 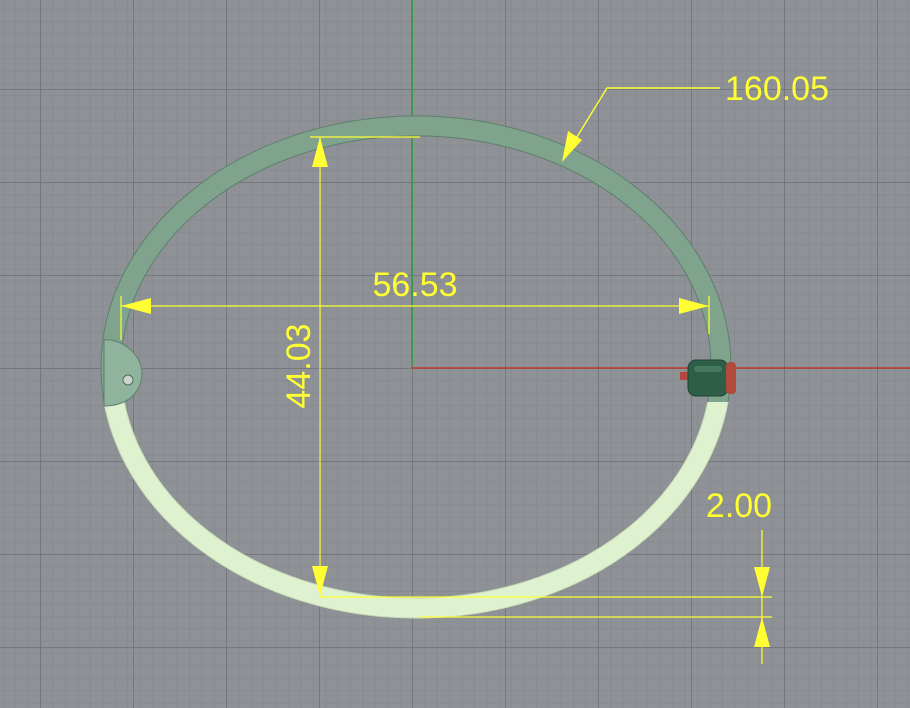 I want to click on width-dimension: 56.53, so click(x=415, y=303).